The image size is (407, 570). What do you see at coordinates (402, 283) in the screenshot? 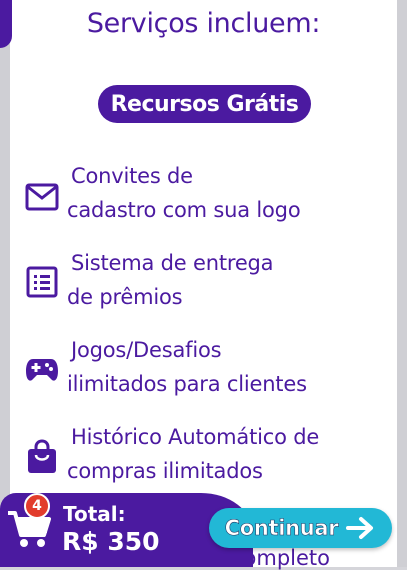
I see `page-edge-right` at bounding box center [402, 283].